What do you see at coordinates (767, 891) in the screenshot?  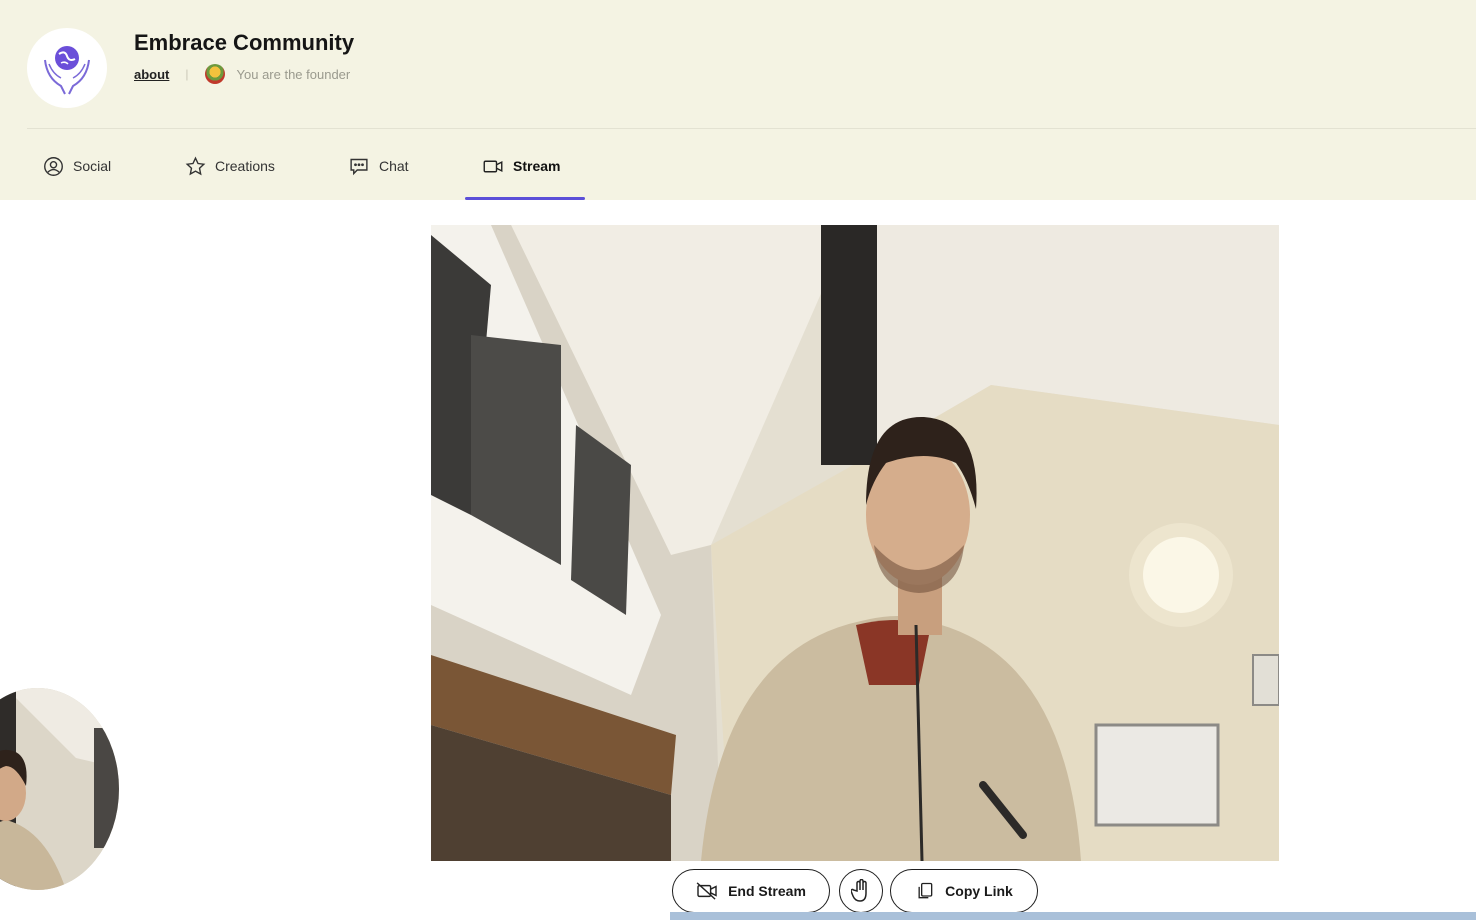 I see `end-stream-label: End Stream` at bounding box center [767, 891].